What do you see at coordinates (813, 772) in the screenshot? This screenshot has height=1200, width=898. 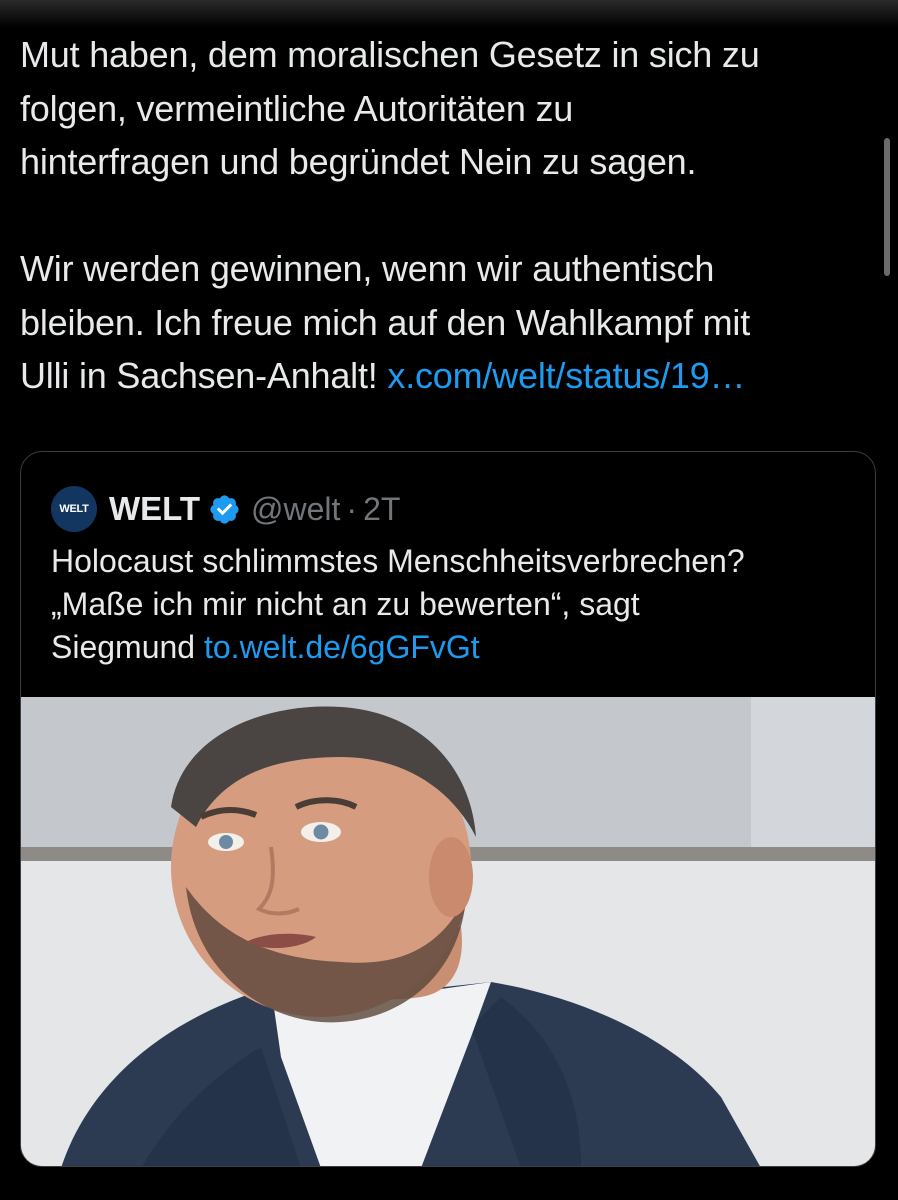 I see `window-panel` at bounding box center [813, 772].